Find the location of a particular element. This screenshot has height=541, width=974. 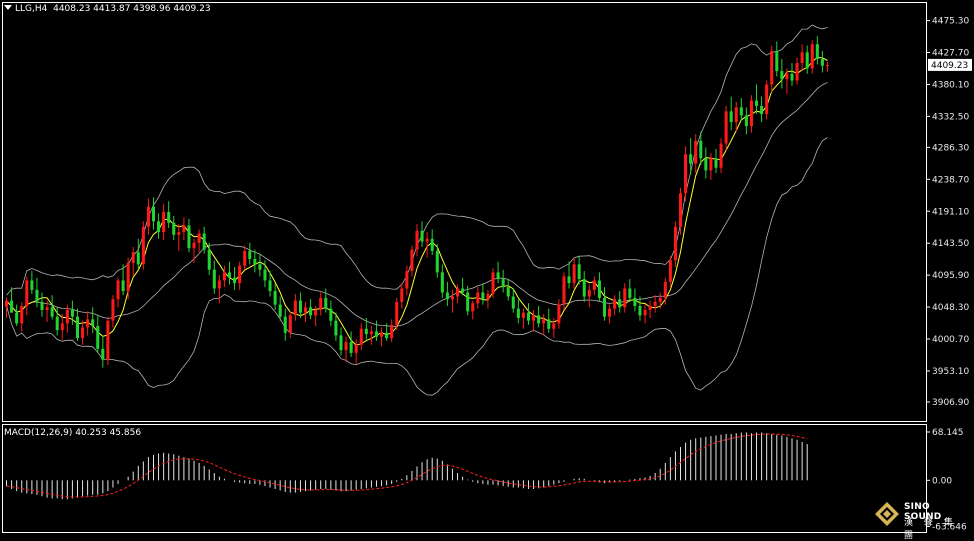

brand-chinese-name: 漢 聲 集 團 is located at coordinates (930, 529).